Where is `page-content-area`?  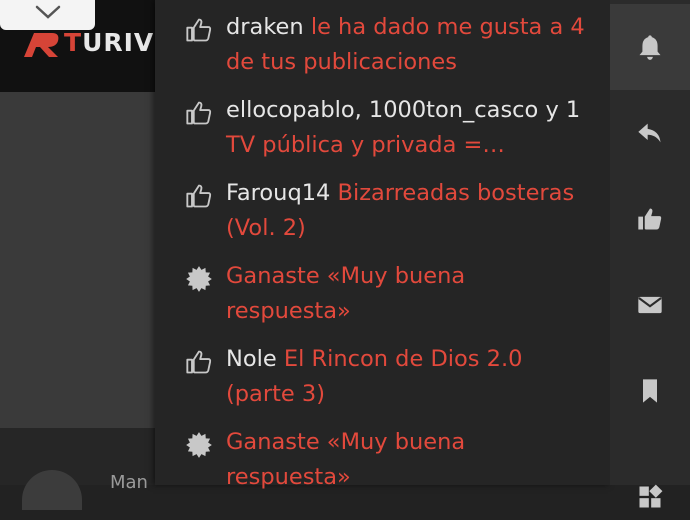
page-content-area is located at coordinates (80, 260).